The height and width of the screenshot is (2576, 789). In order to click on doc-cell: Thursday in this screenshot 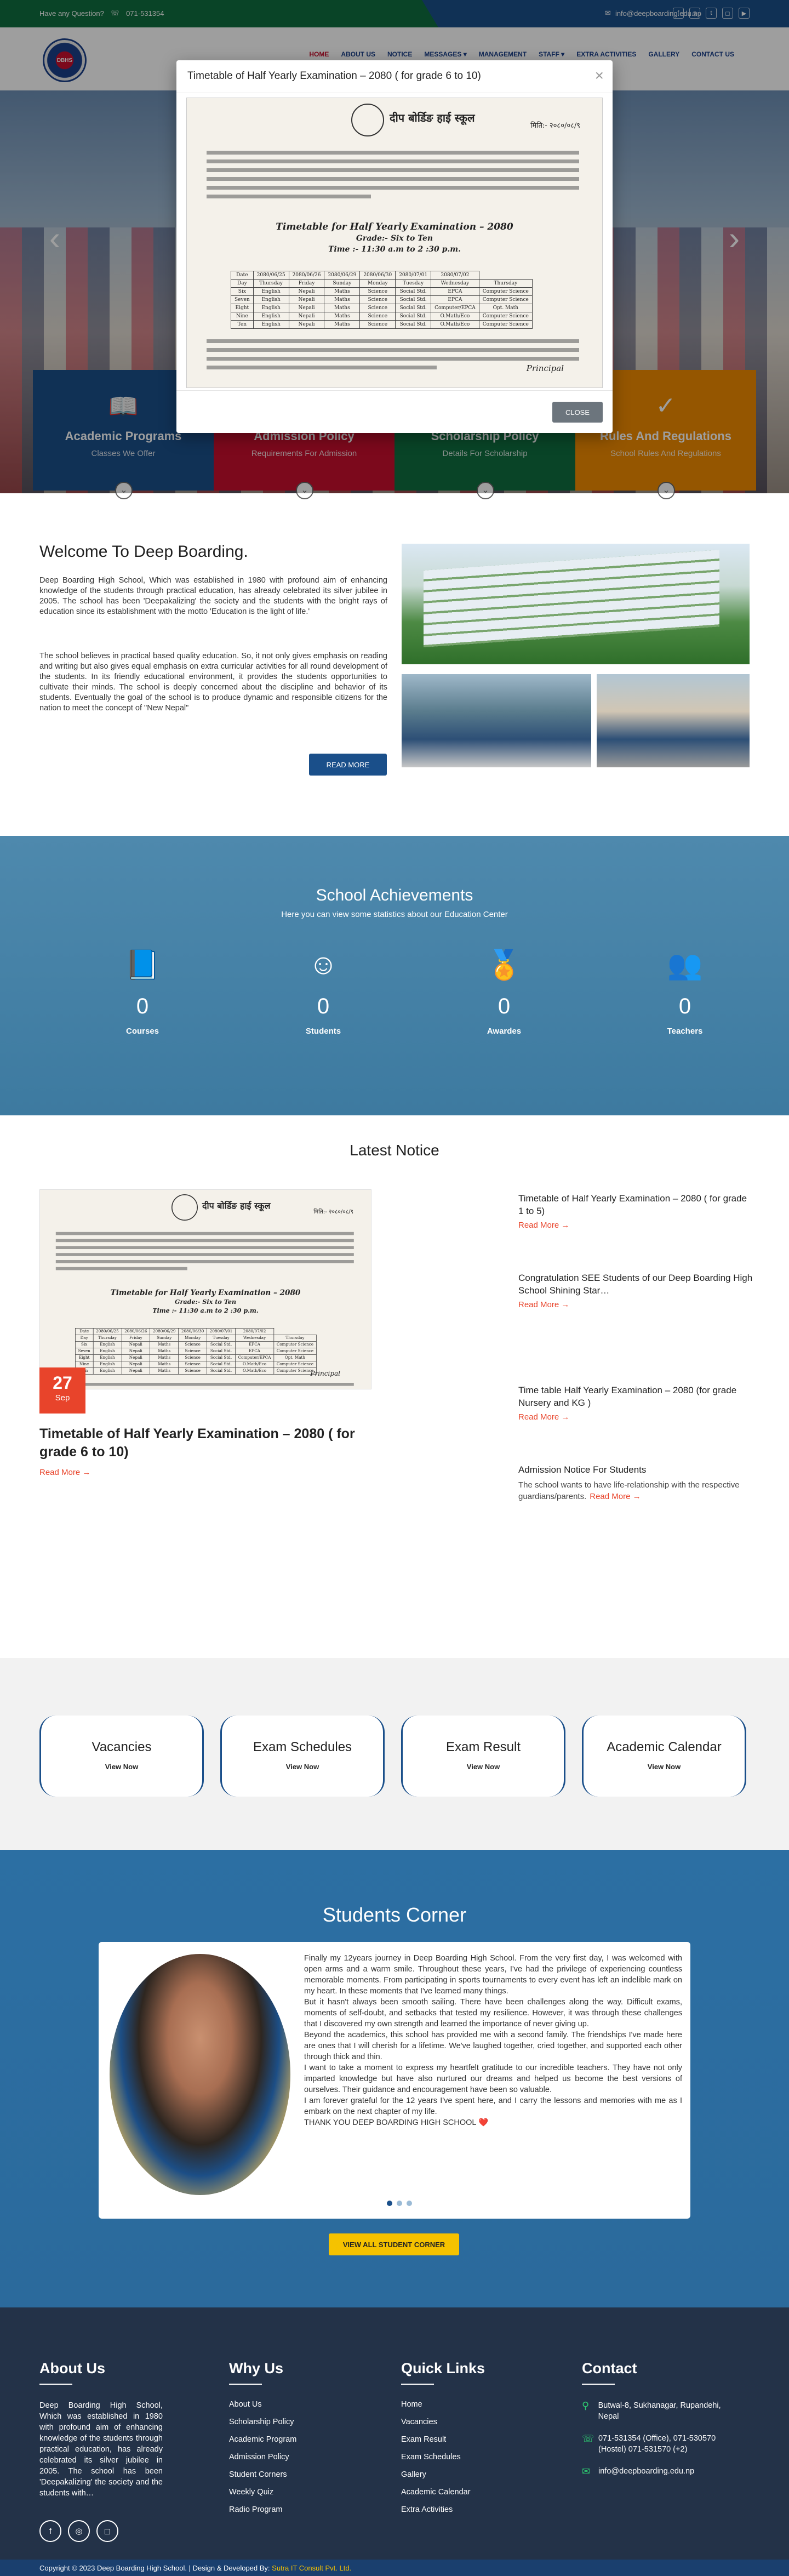, I will do `click(506, 283)`.